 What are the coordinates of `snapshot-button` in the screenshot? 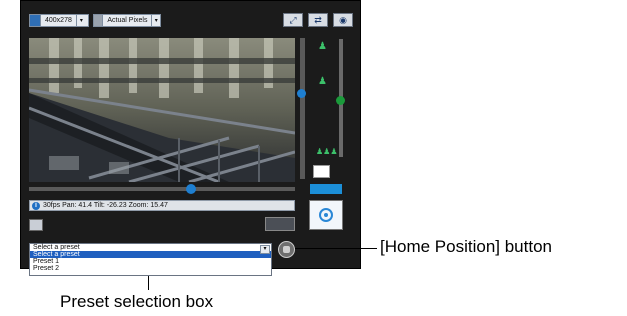 It's located at (36, 225).